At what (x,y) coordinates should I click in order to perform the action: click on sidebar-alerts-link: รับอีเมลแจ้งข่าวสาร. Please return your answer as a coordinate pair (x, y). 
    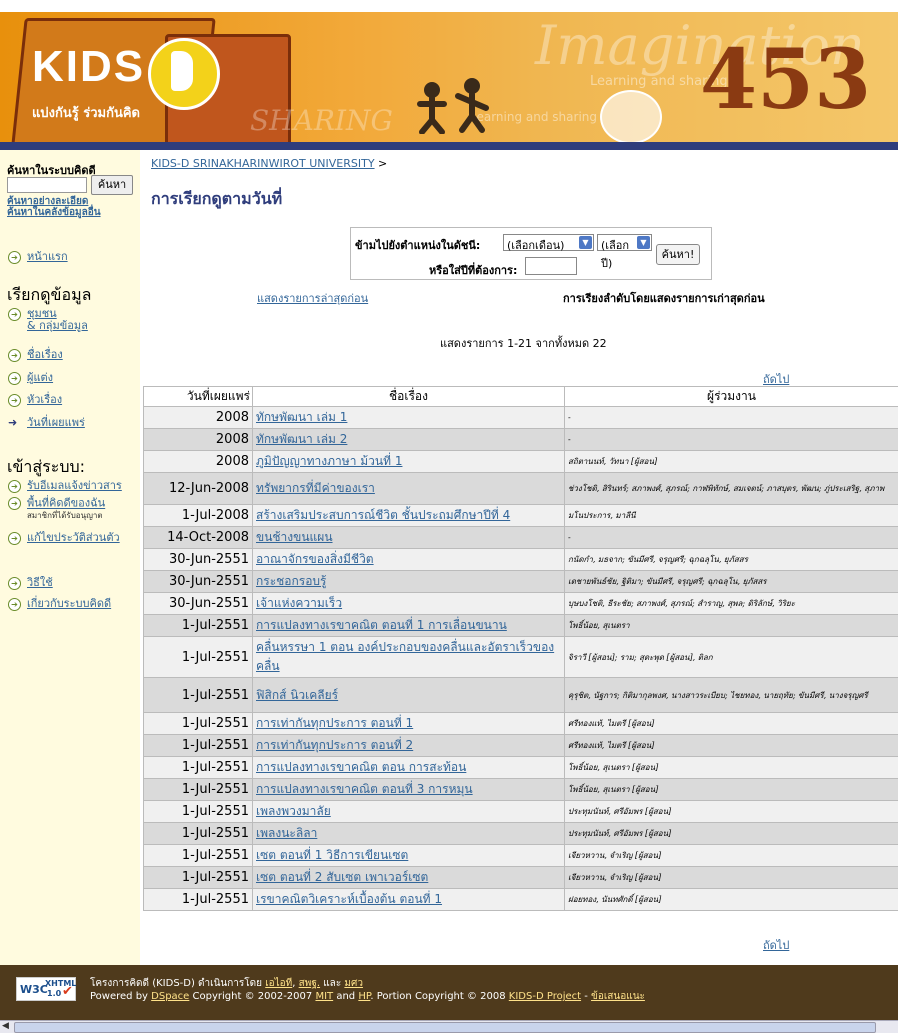
    Looking at the image, I should click on (74, 485).